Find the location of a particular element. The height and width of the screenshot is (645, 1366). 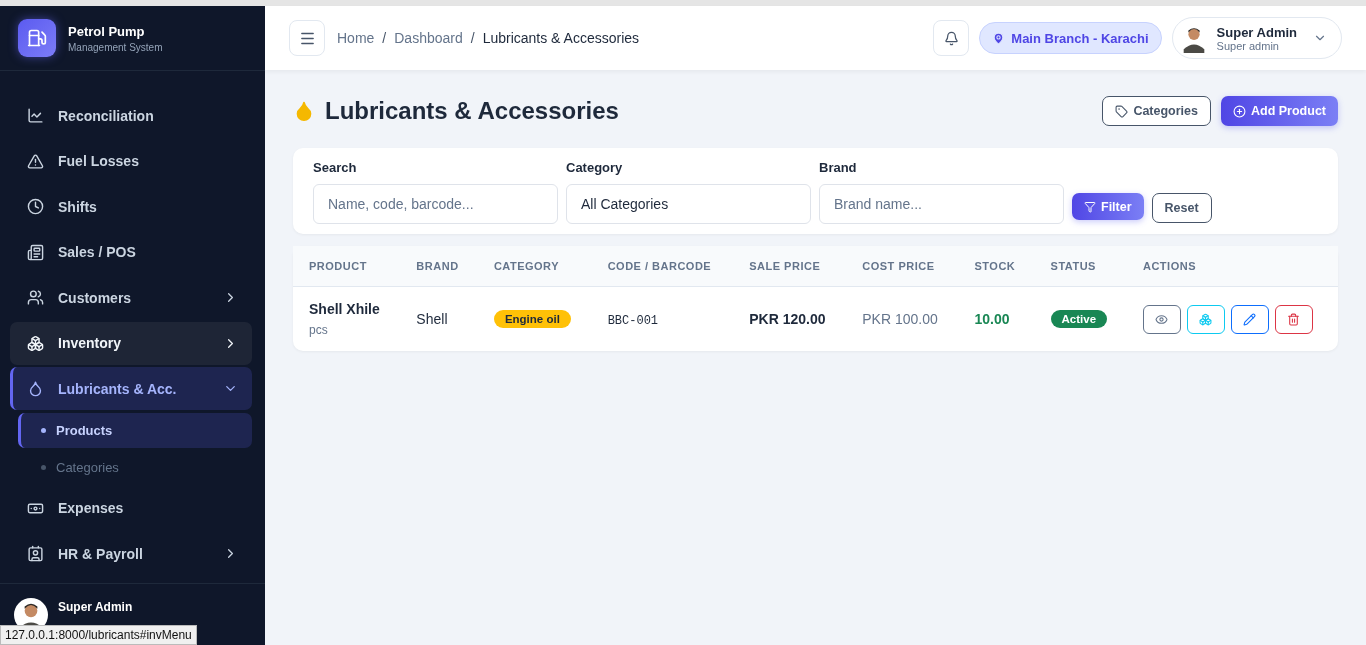

field-label: Category is located at coordinates (595, 167).